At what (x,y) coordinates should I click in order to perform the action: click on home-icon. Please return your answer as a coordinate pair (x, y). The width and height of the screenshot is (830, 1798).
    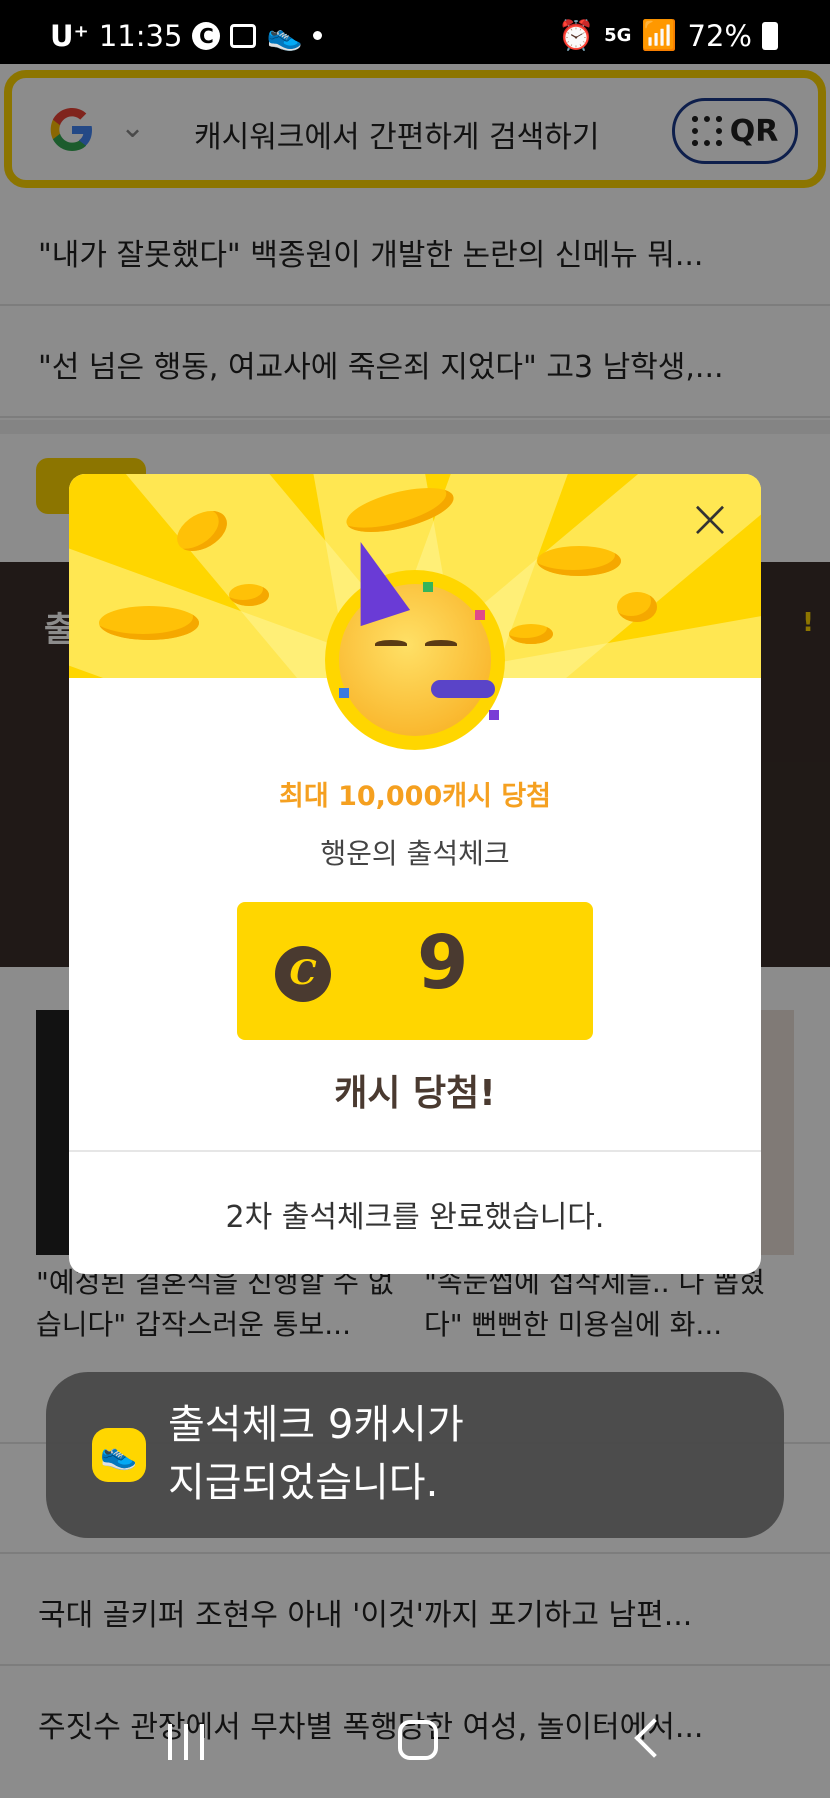
    Looking at the image, I should click on (418, 1740).